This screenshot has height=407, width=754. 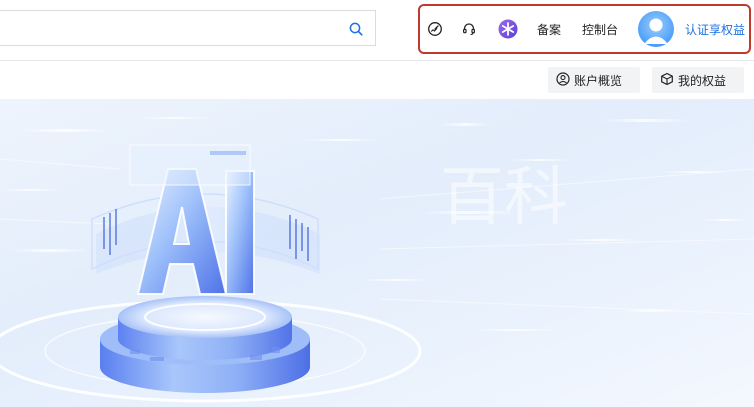 I want to click on console-label: 控制台, so click(x=599, y=29).